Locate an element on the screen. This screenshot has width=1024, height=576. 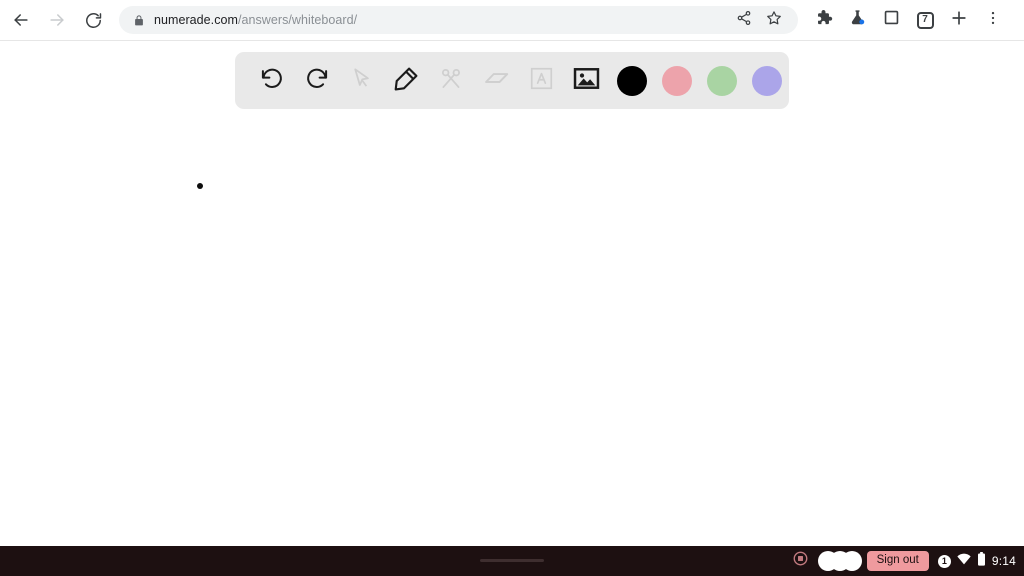
color-swatch-purple is located at coordinates (766, 80).